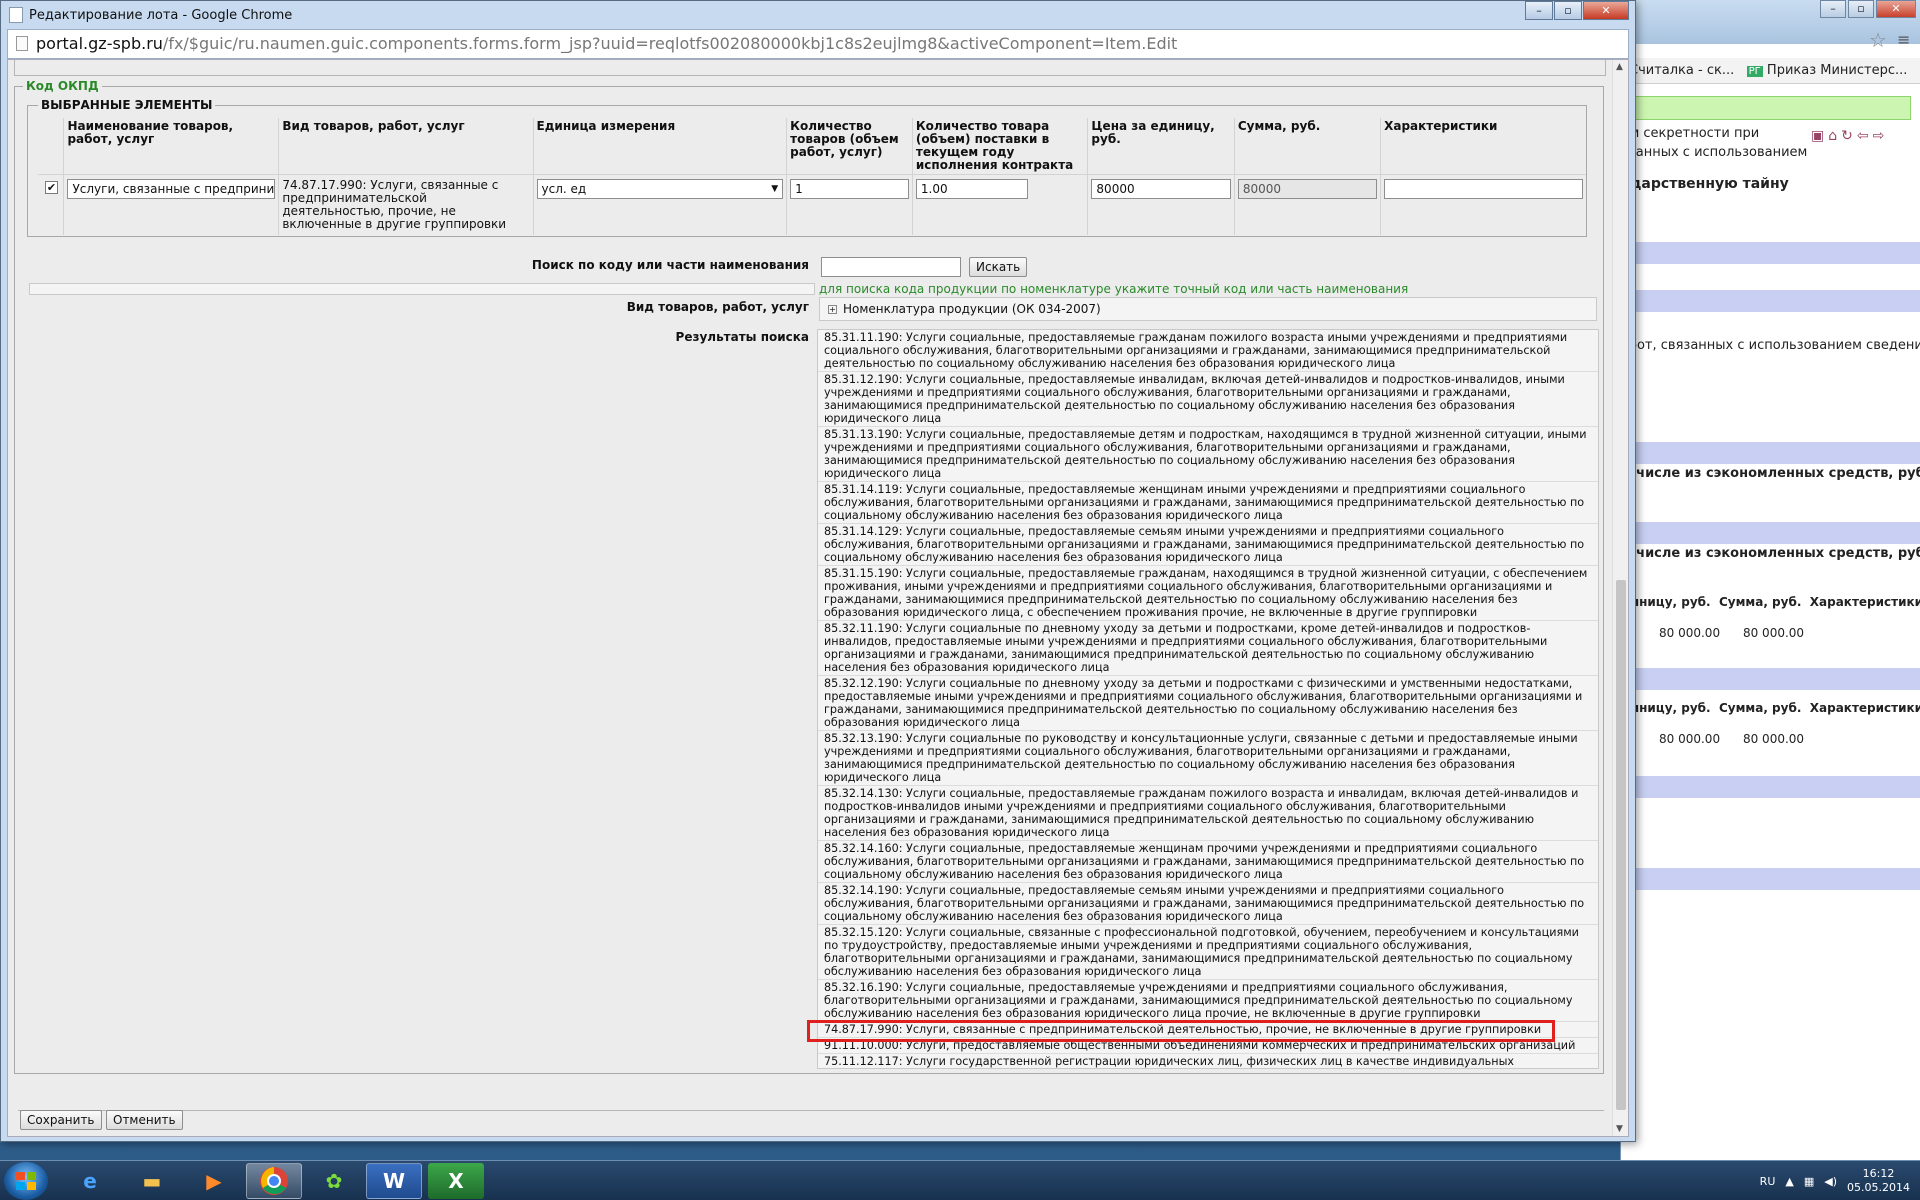  Describe the element at coordinates (960, 1180) in the screenshot. I see `taskbar: e ▬ ▶ ✿ W X RU ▲ ▦ ◀) 16:12 05.05.2014` at that location.